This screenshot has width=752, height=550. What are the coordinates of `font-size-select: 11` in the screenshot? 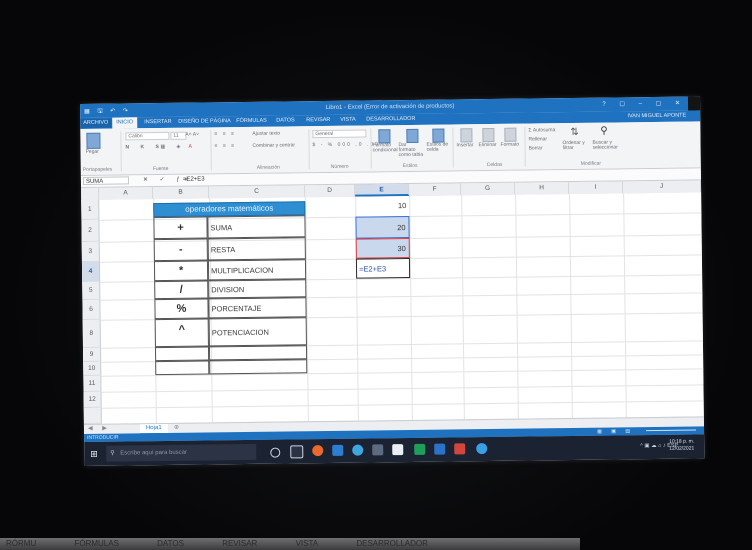 It's located at (178, 135).